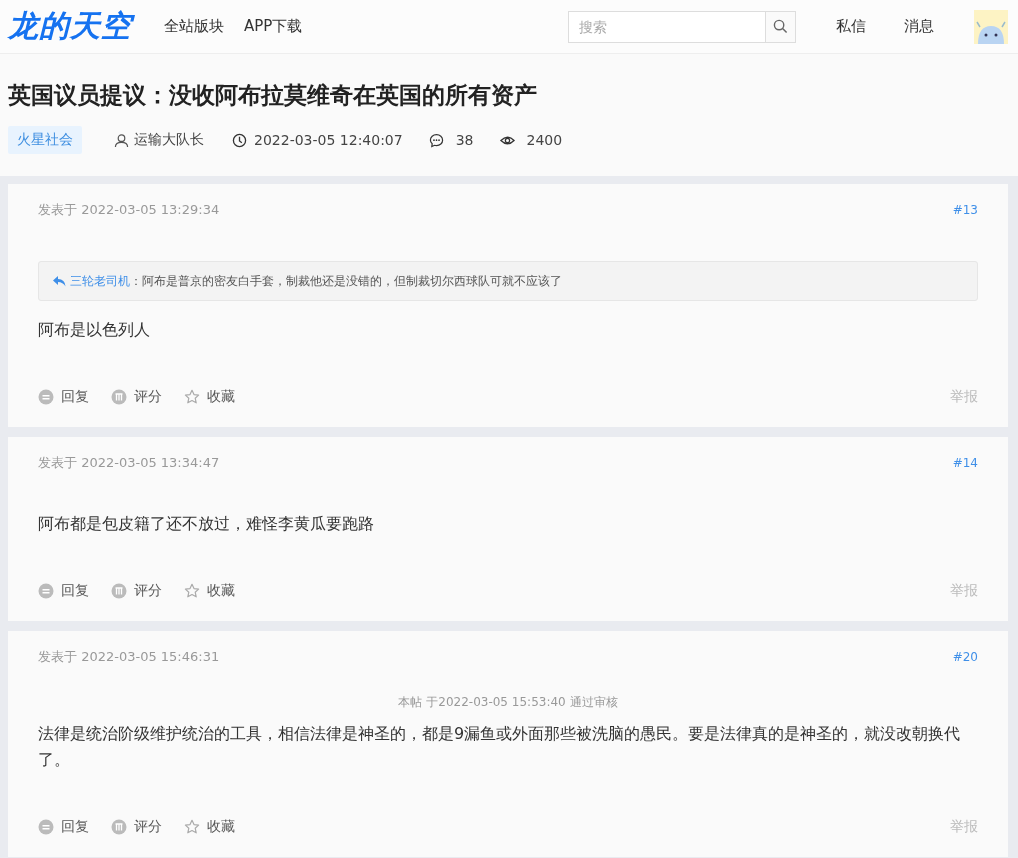 The height and width of the screenshot is (858, 1018). Describe the element at coordinates (239, 140) in the screenshot. I see `clock-icon` at that location.